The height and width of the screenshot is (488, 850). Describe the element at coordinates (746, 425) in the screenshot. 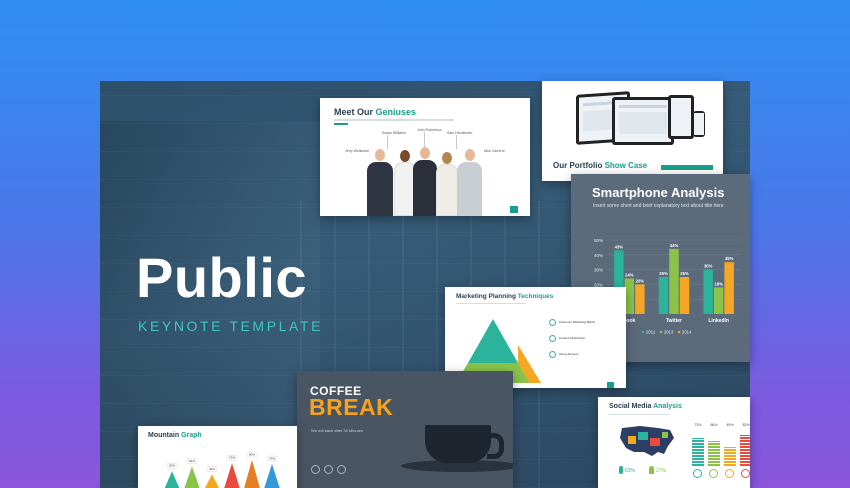

I see `bar-label: 82%` at that location.